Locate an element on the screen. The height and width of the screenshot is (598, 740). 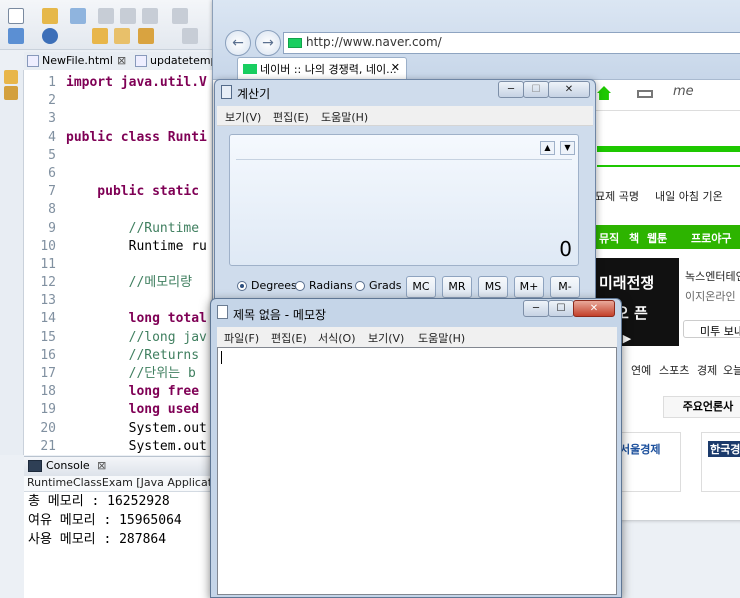
ms-button: MS is located at coordinates (493, 287).